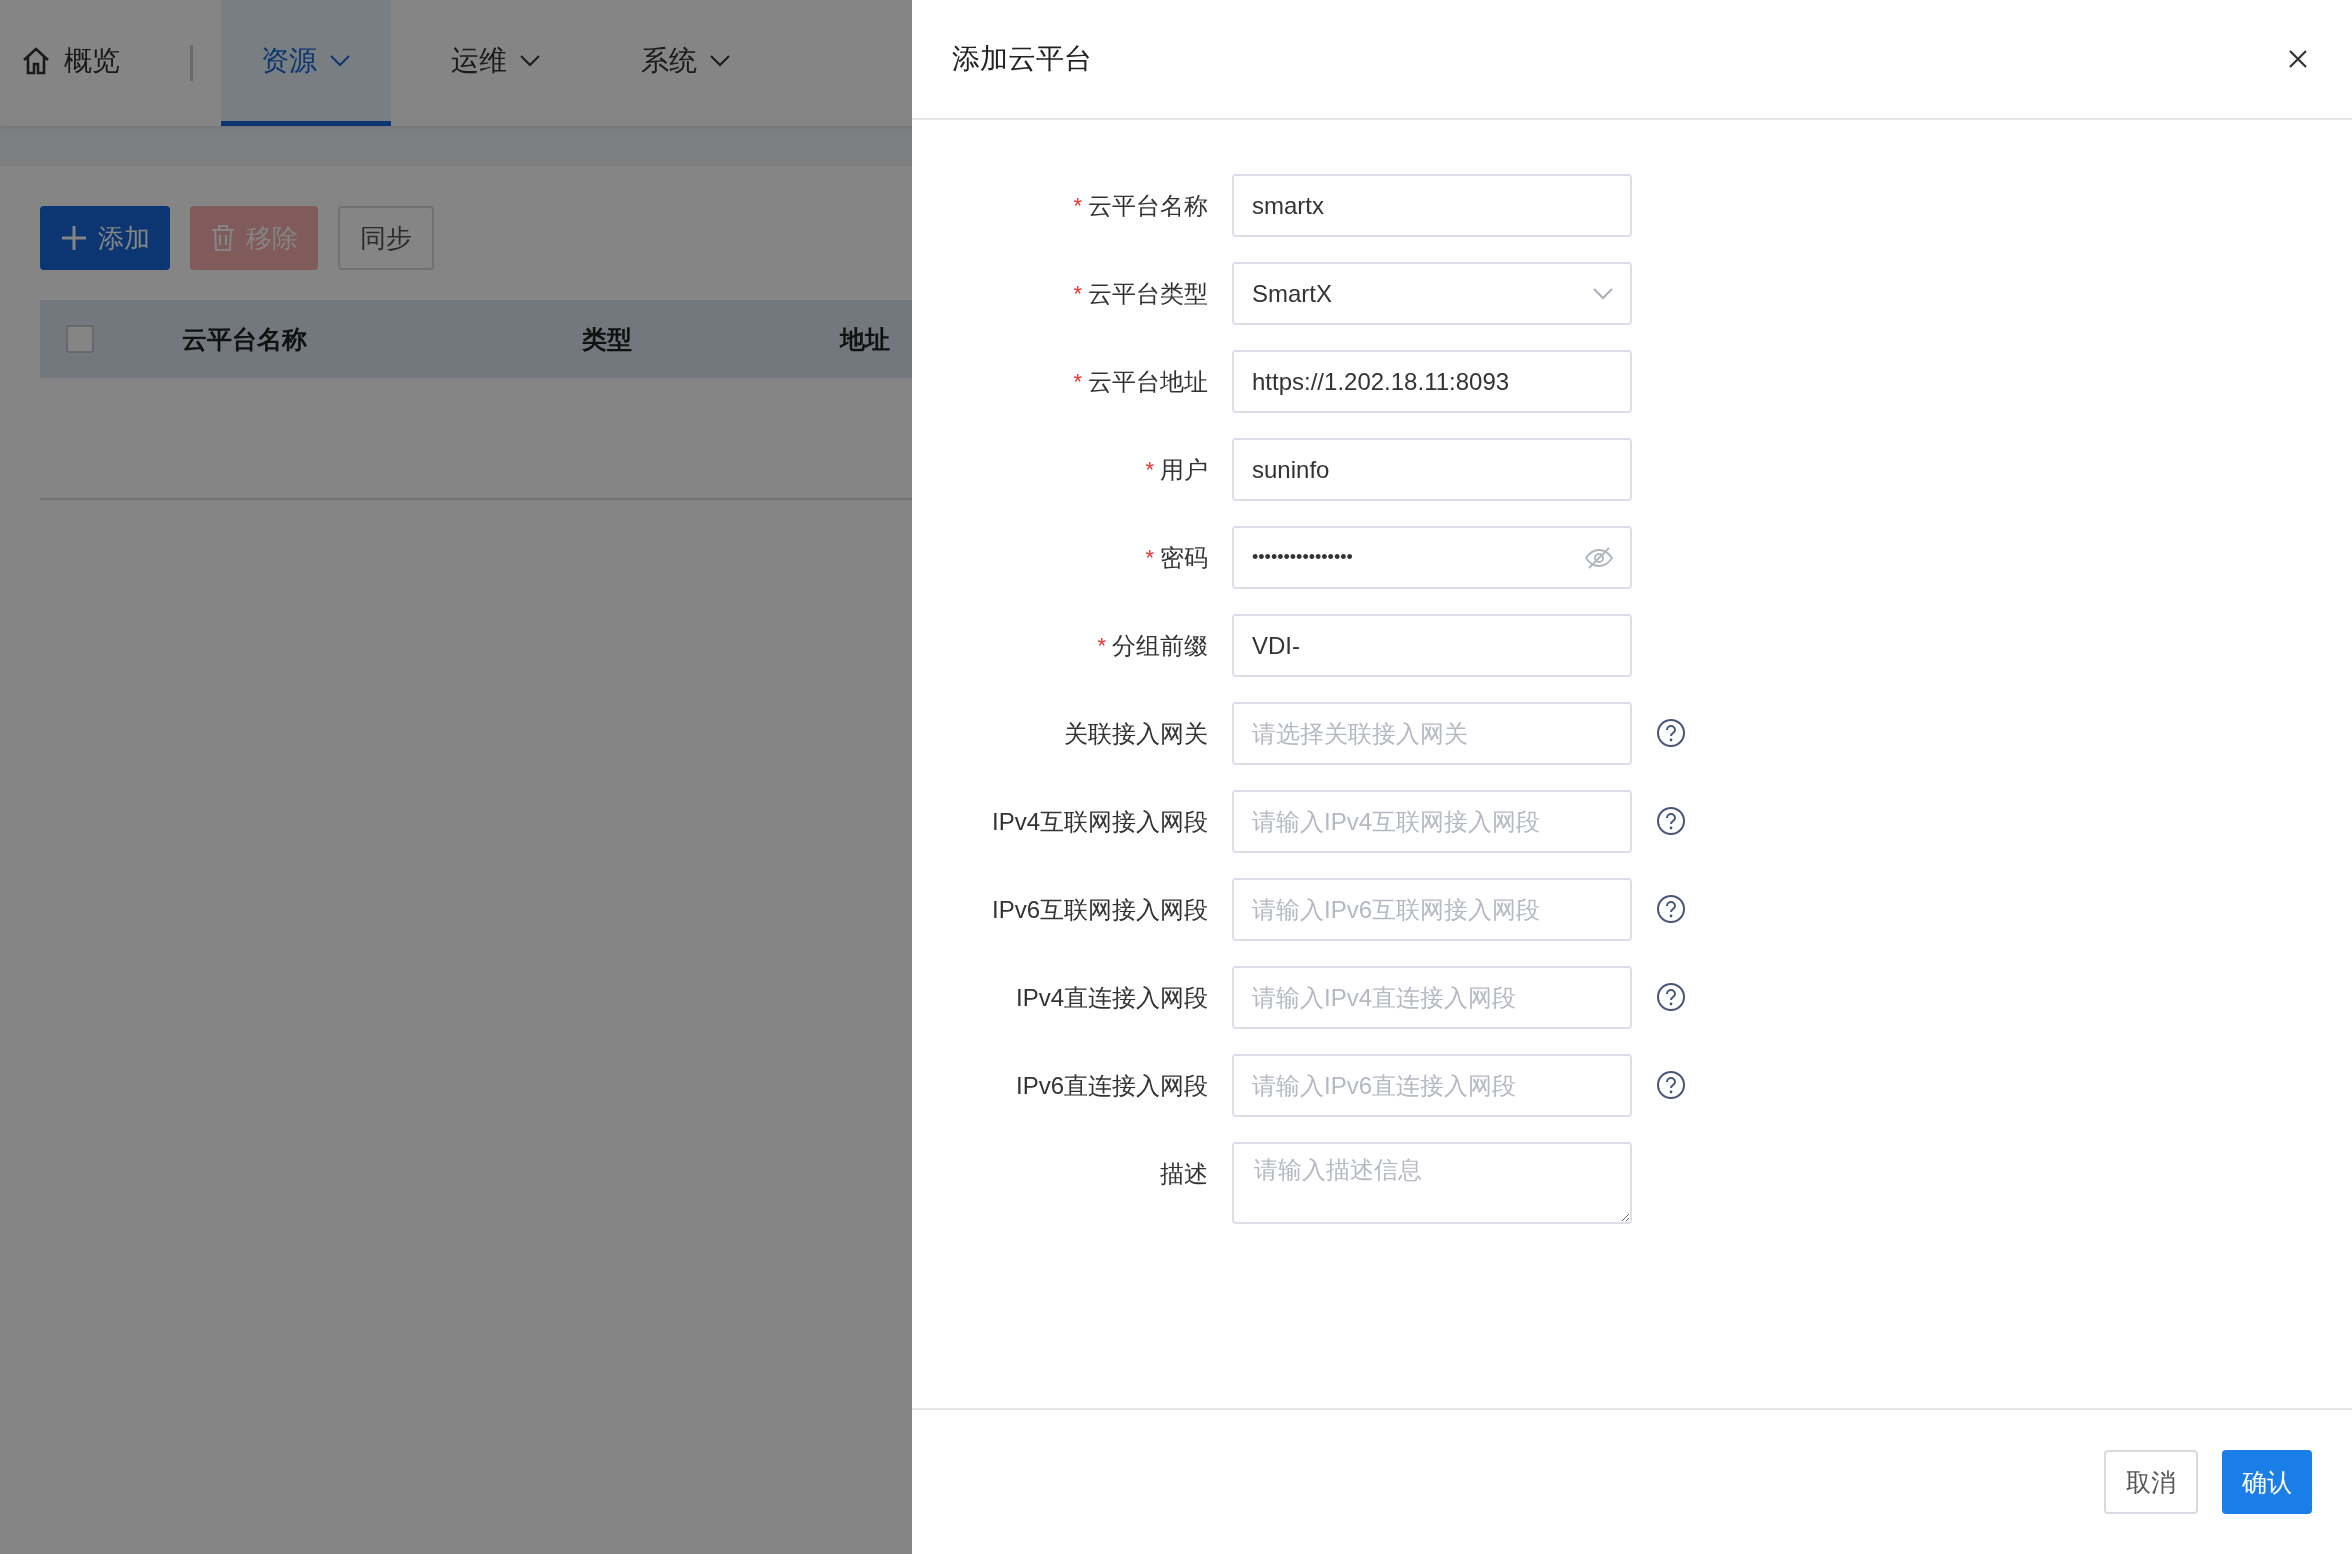 This screenshot has height=1554, width=2352. I want to click on add-button: 添加, so click(105, 238).